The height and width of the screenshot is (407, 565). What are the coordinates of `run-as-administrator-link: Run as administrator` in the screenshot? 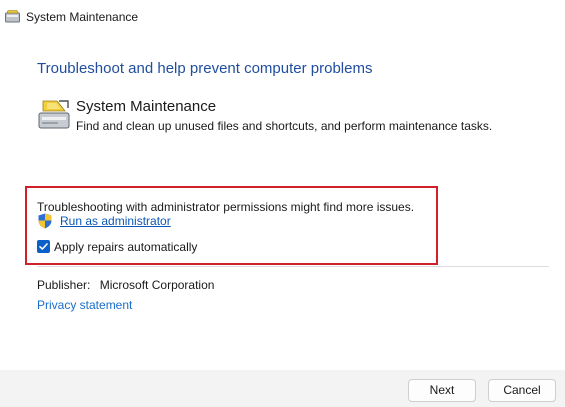 It's located at (115, 221).